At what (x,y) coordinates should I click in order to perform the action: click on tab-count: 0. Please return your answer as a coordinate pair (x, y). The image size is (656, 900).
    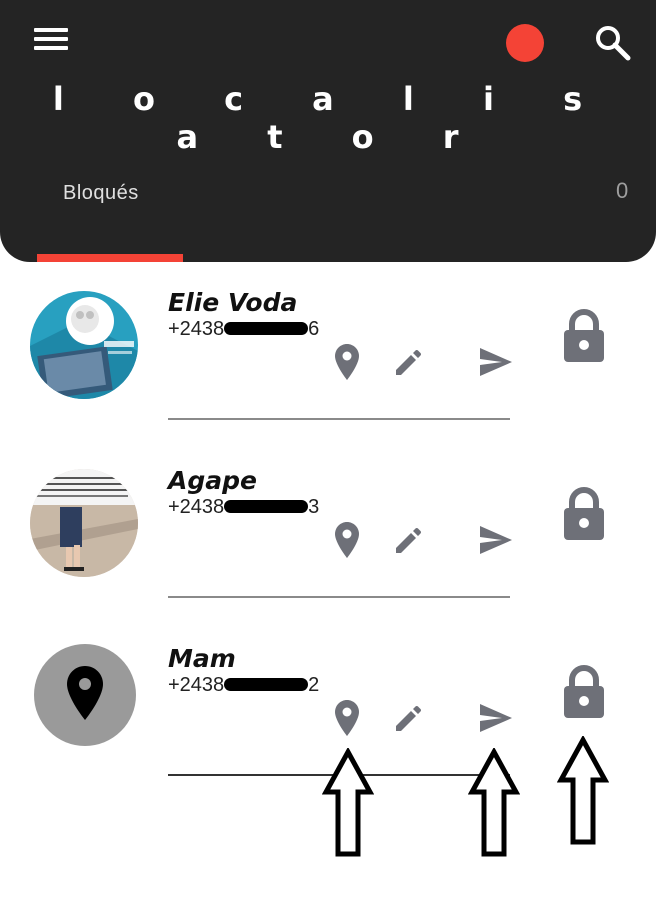
    Looking at the image, I should click on (622, 190).